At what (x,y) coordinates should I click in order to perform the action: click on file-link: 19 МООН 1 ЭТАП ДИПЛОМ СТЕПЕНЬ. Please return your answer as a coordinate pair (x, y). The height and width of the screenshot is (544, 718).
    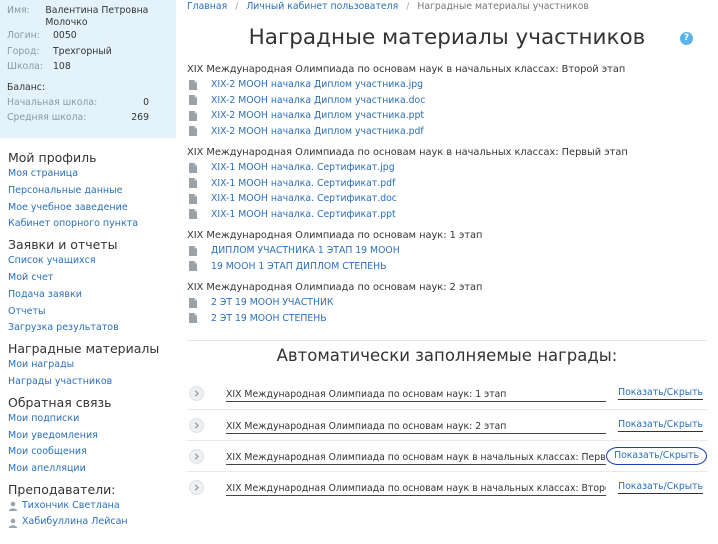
    Looking at the image, I should click on (299, 267).